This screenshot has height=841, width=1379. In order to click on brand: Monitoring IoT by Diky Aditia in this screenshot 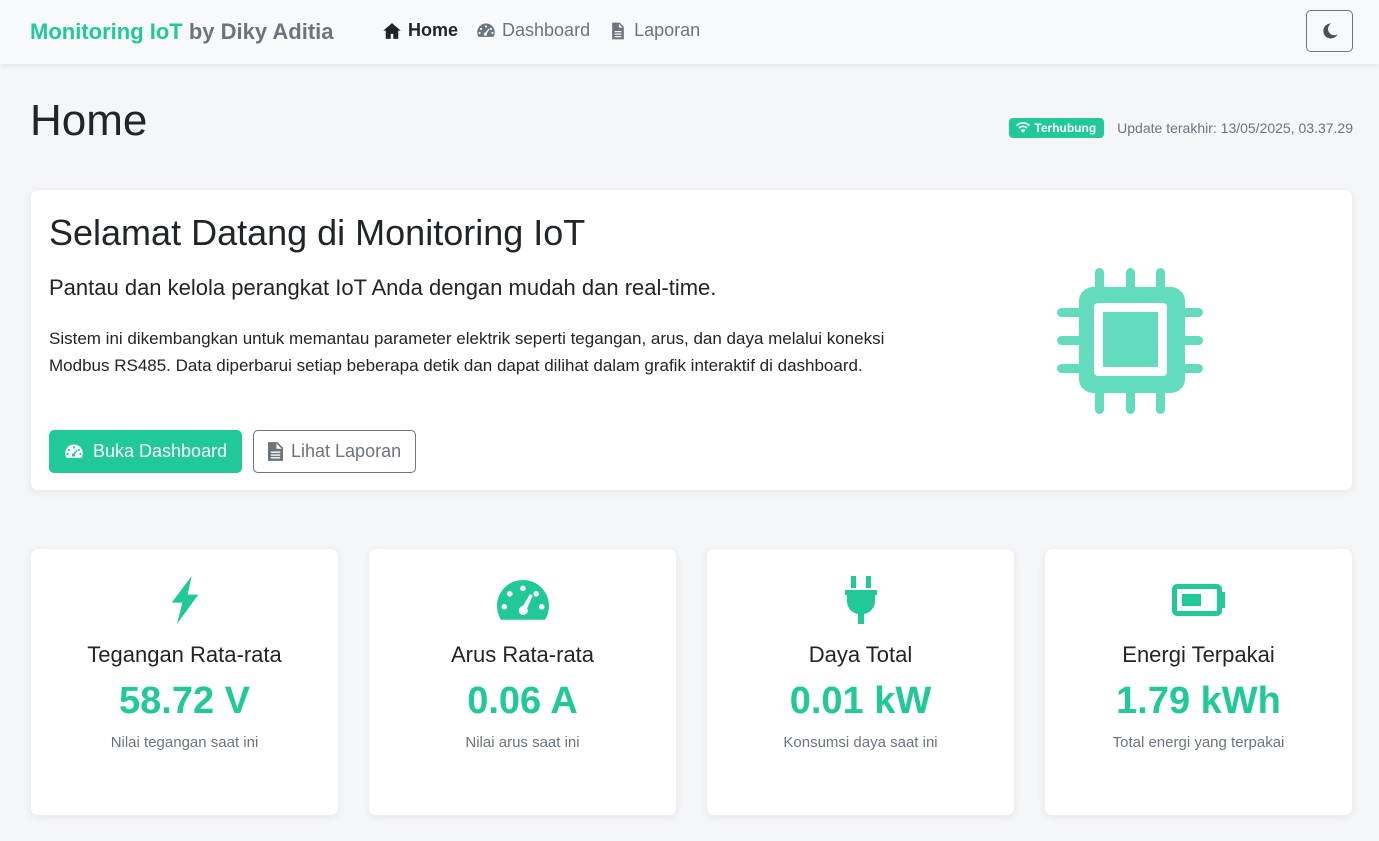, I will do `click(182, 32)`.